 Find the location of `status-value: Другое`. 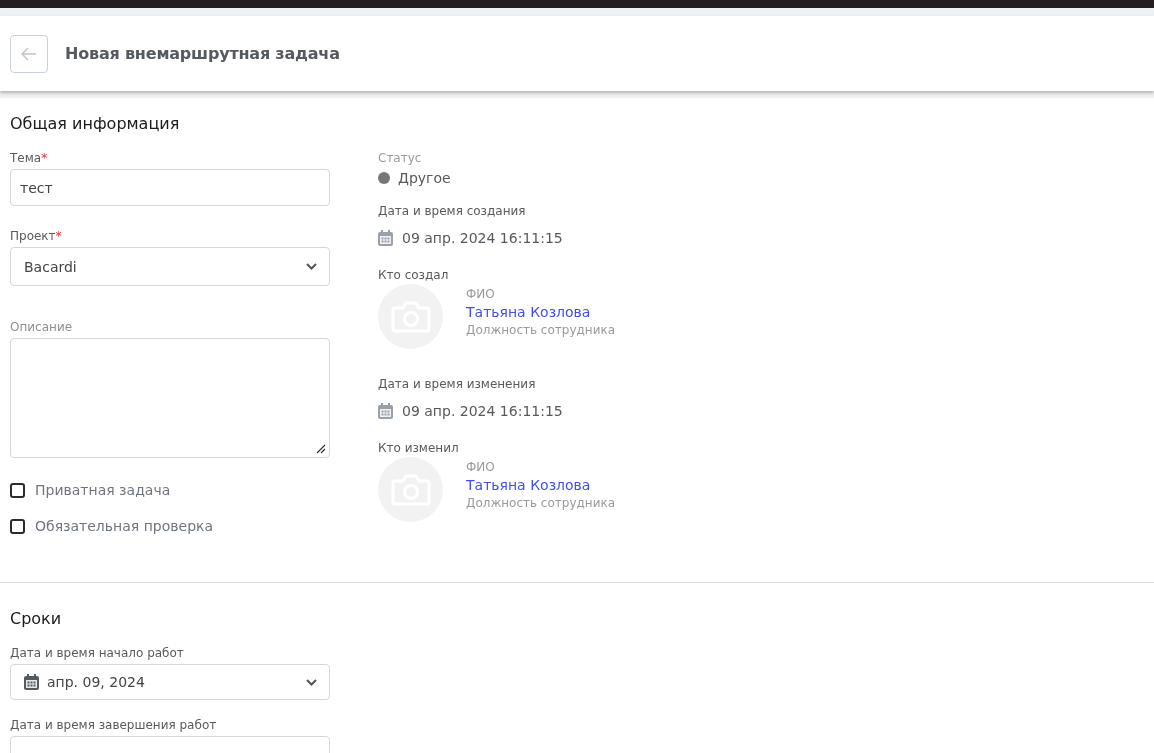

status-value: Другое is located at coordinates (424, 178).